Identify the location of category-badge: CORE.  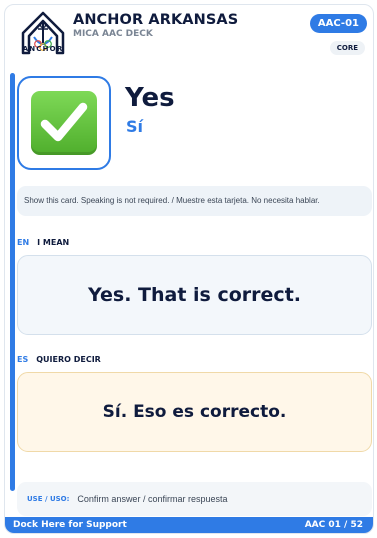
(347, 48).